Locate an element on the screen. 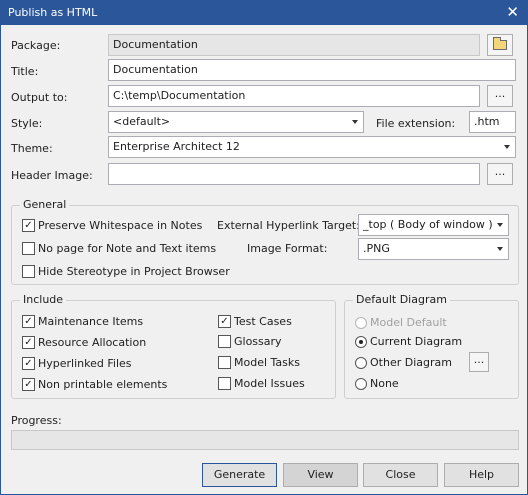 This screenshot has width=528, height=495. model-tasks-checkbox: Model Tasks is located at coordinates (259, 362).